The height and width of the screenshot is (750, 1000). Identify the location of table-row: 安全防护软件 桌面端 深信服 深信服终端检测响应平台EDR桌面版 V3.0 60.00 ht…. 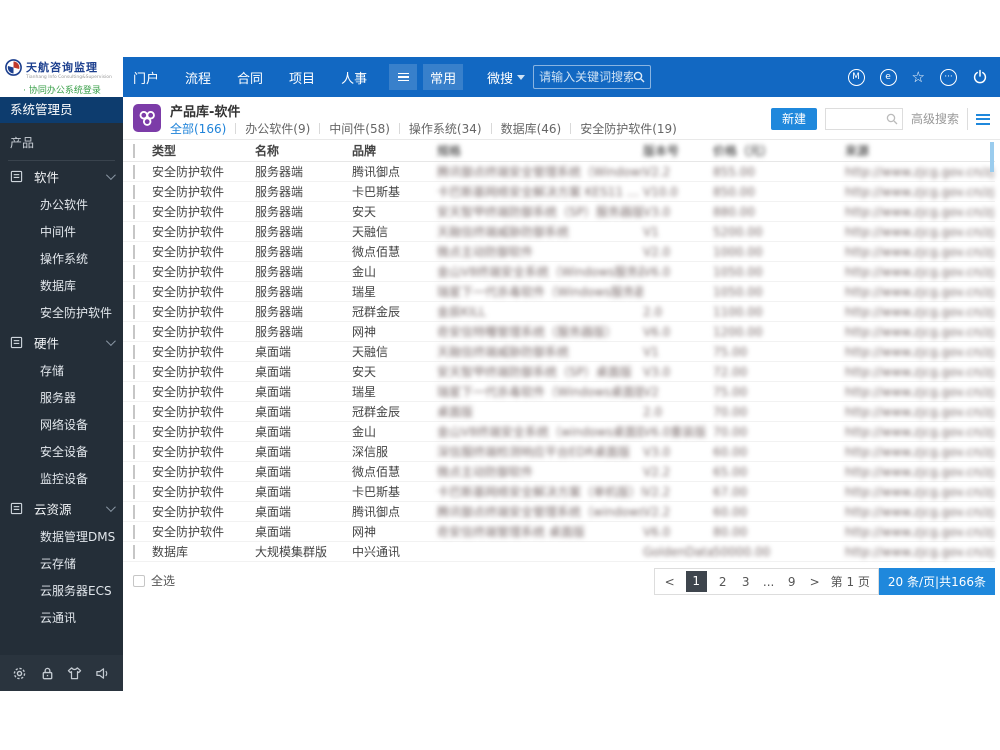
(559, 452).